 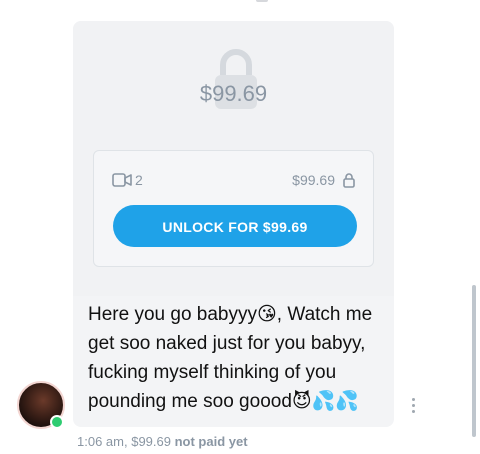 I want to click on media-info-row: 2 $99.69, so click(x=233, y=181).